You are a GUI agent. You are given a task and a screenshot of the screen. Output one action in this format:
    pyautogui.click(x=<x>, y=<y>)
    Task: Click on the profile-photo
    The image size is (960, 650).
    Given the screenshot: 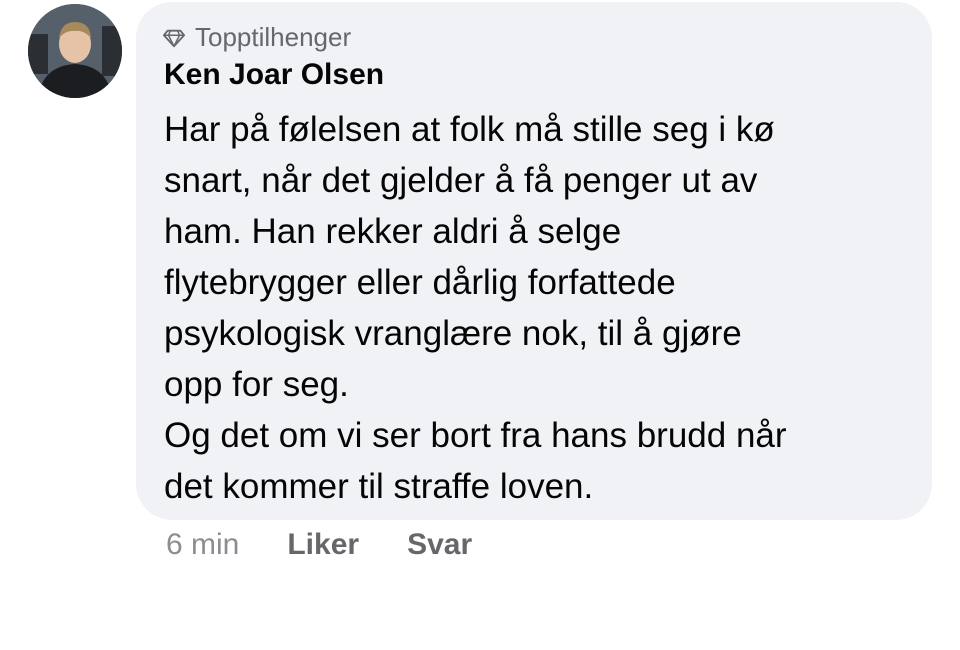 What is the action you would take?
    pyautogui.click(x=75, y=51)
    